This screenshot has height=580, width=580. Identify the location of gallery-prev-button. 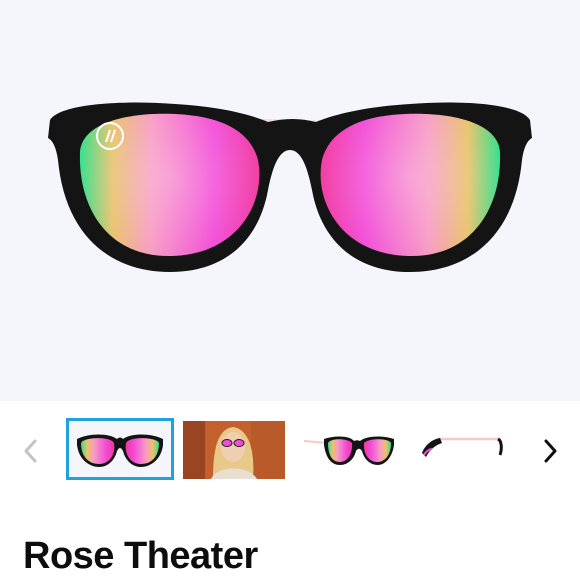
(30, 451).